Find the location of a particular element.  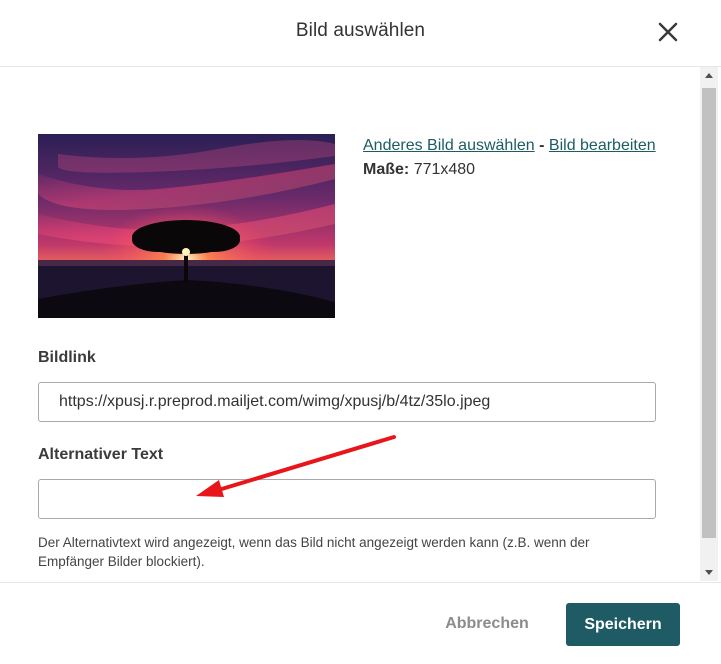

bildlink-label: Bildlink is located at coordinates (67, 357).